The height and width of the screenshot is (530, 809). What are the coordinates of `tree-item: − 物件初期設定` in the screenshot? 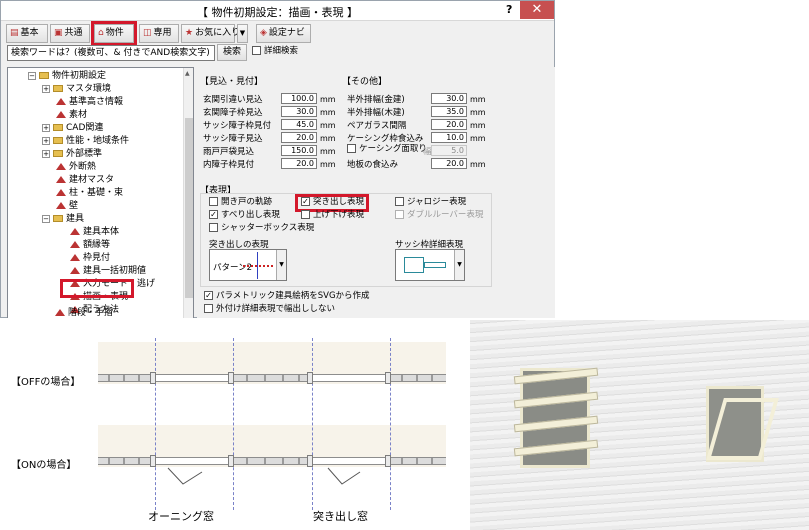 It's located at (67, 76).